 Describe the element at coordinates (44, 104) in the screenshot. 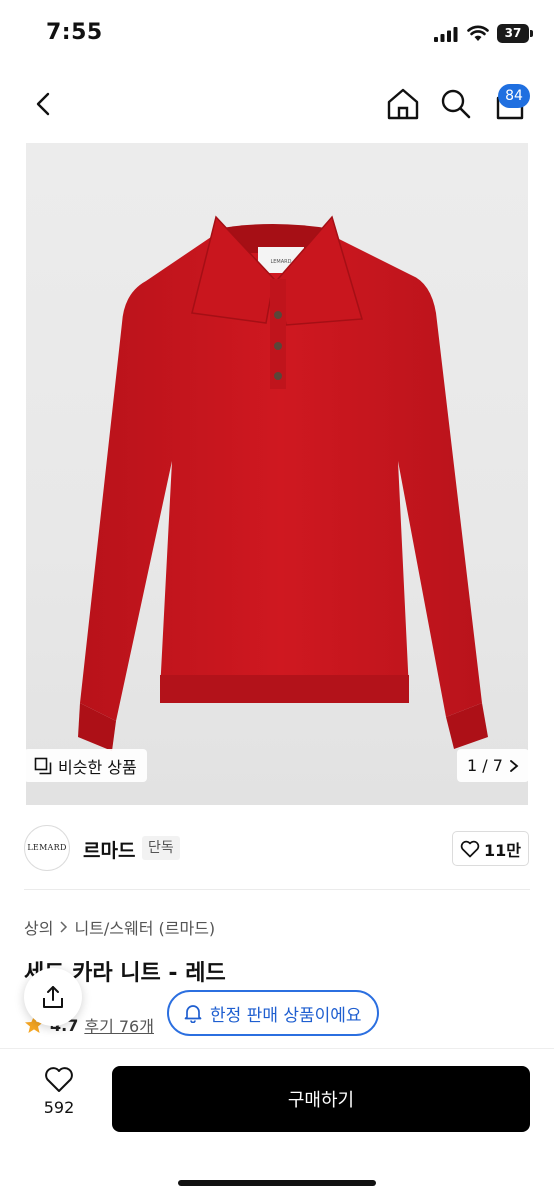

I see `back-icon` at that location.